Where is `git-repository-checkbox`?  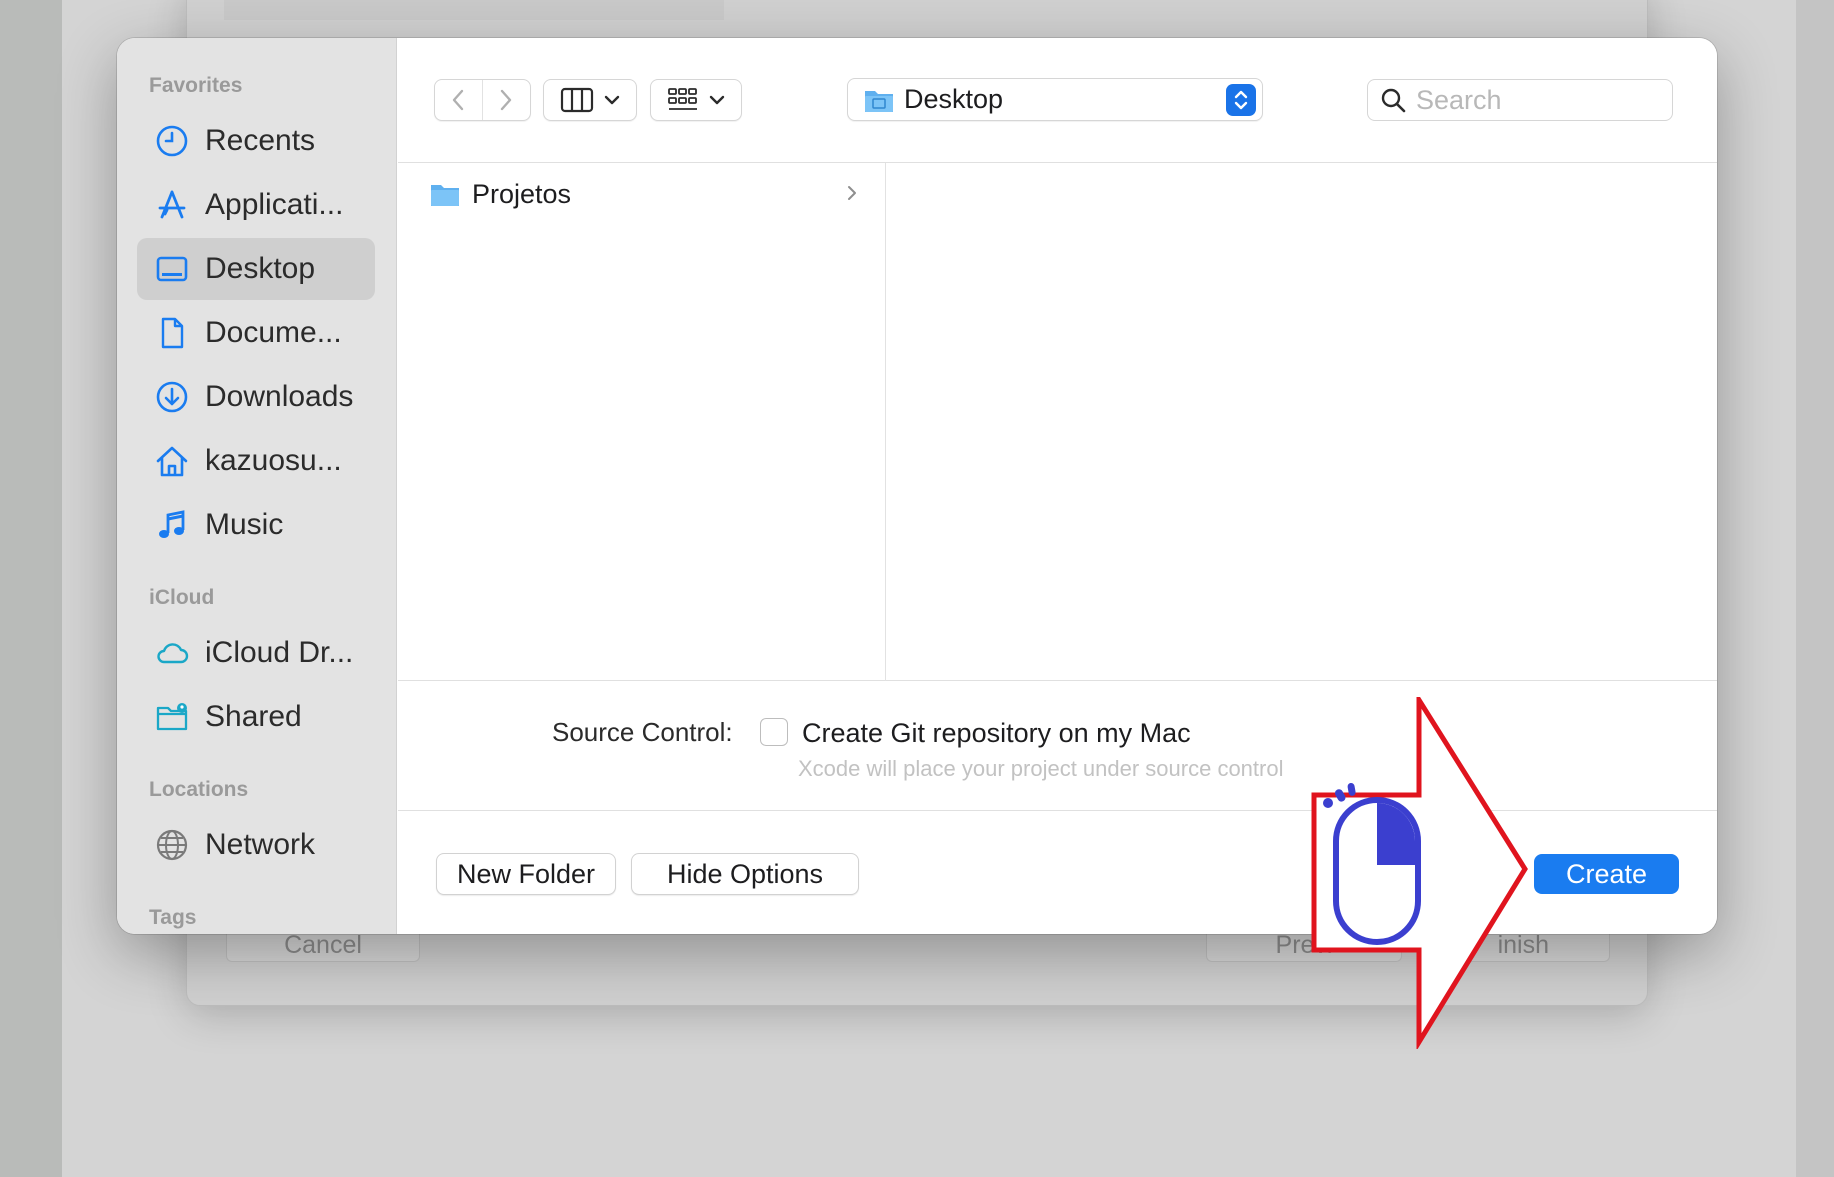
git-repository-checkbox is located at coordinates (774, 732).